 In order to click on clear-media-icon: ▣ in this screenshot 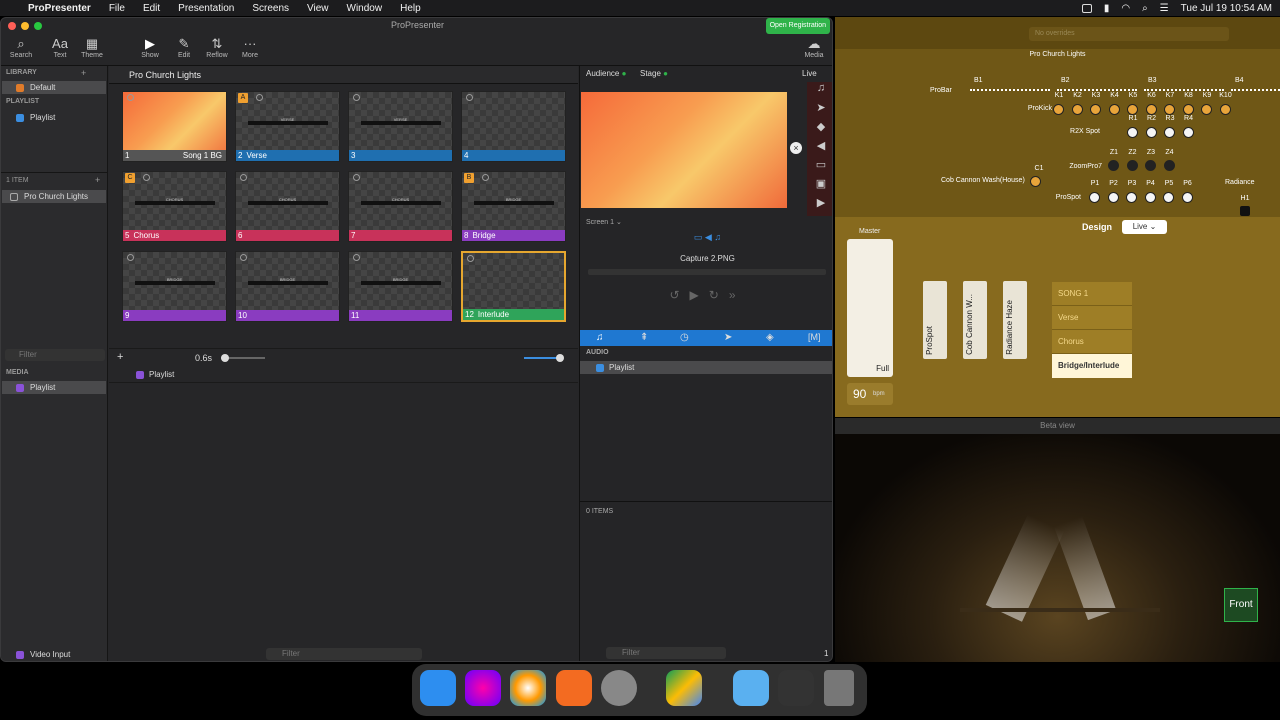, I will do `click(819, 186)`.